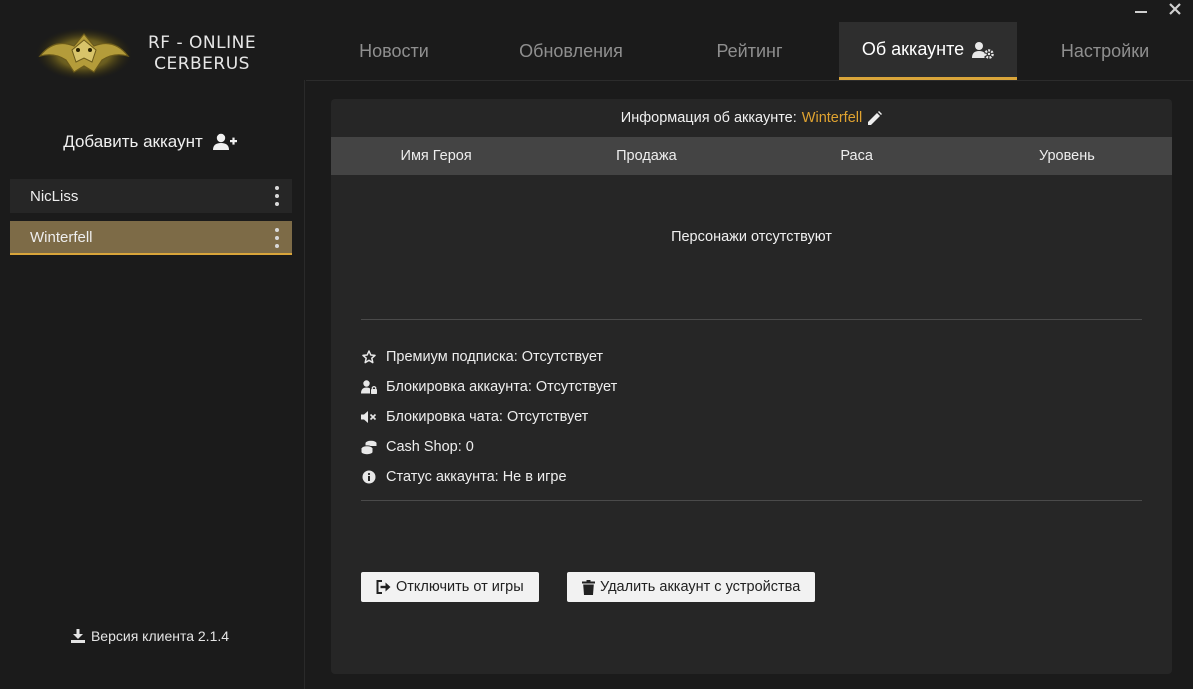 The height and width of the screenshot is (689, 1193). What do you see at coordinates (749, 80) in the screenshot?
I see `nav-divider` at bounding box center [749, 80].